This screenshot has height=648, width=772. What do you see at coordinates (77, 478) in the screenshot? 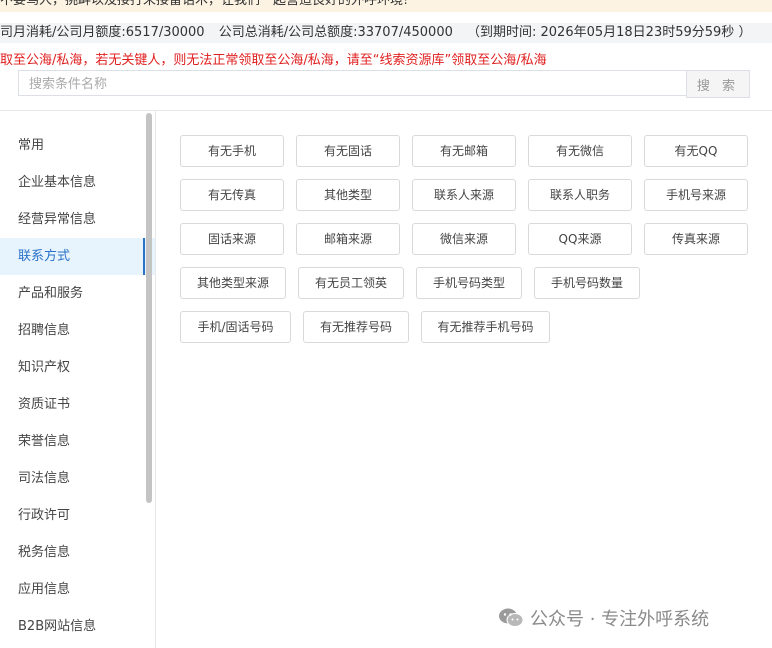
I see `sidebar-item-judicial: 司法信息` at bounding box center [77, 478].